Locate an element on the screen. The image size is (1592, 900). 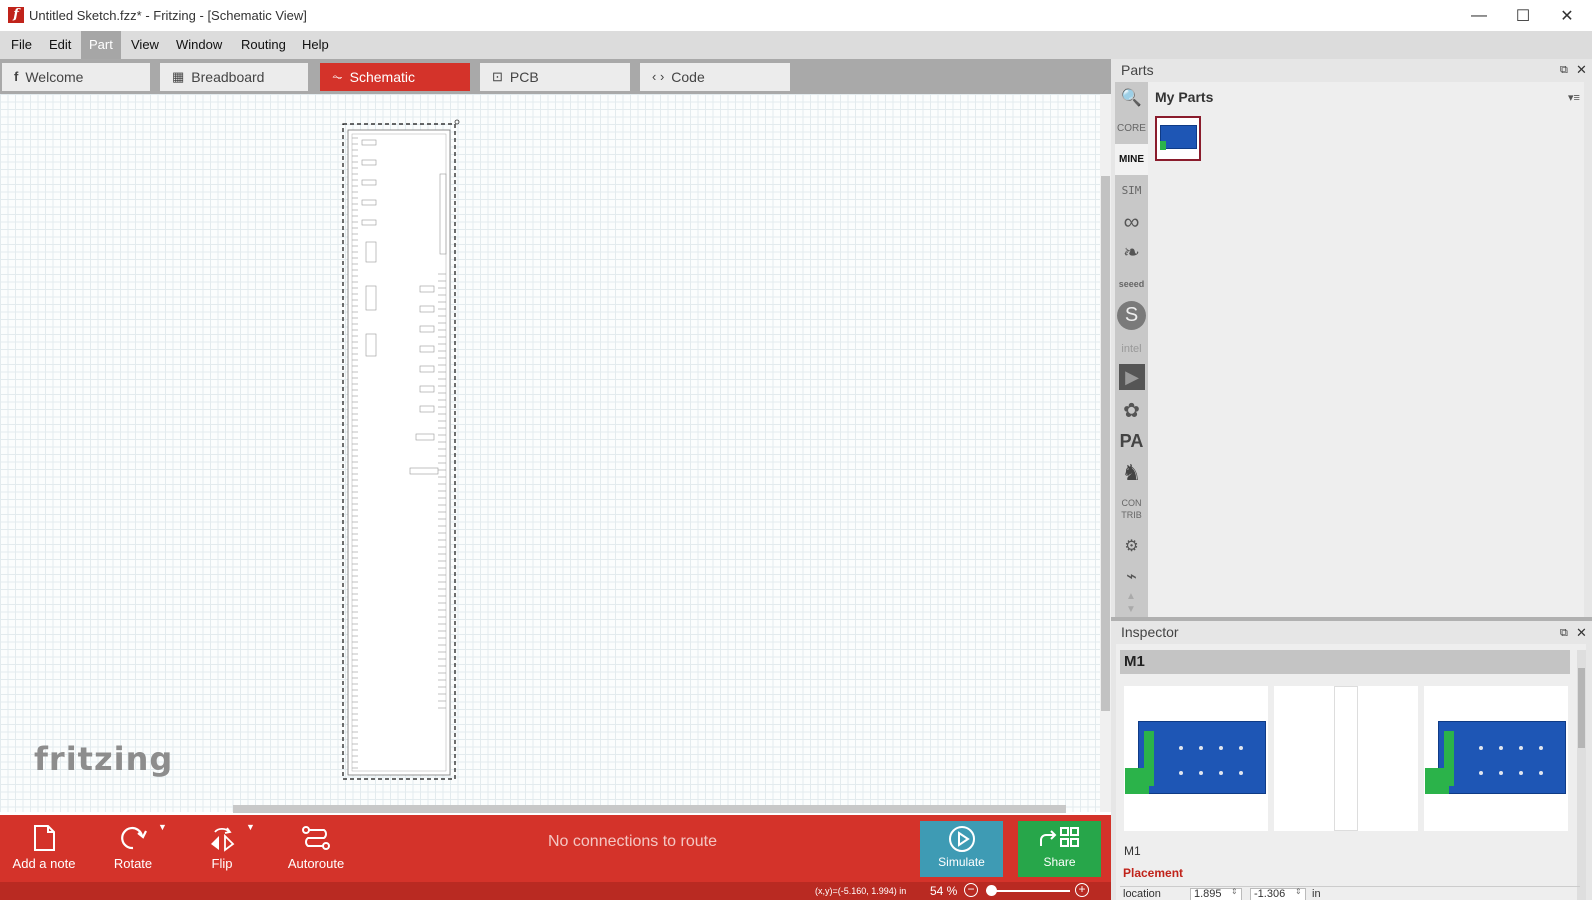
location-row: location 1.895 ⇕ -1.306 ⇕ in is located at coordinates (1350, 893).